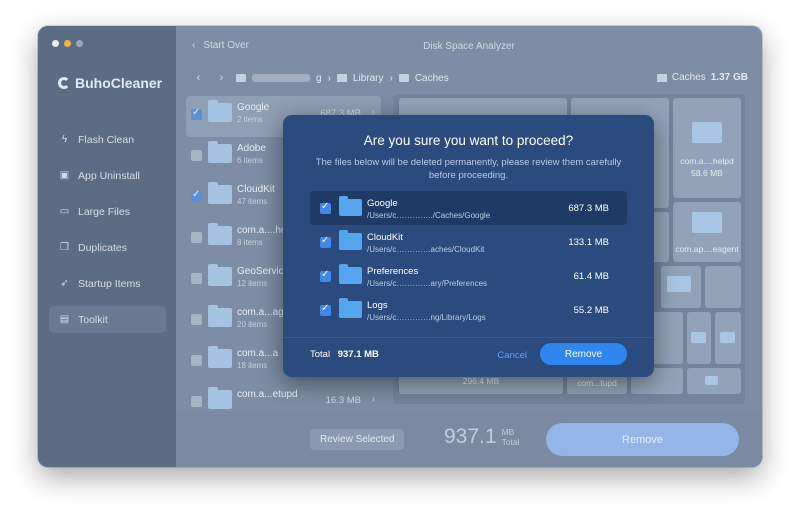 The height and width of the screenshot is (518, 800). I want to click on sidebar-item-label: Startup Items, so click(109, 283).